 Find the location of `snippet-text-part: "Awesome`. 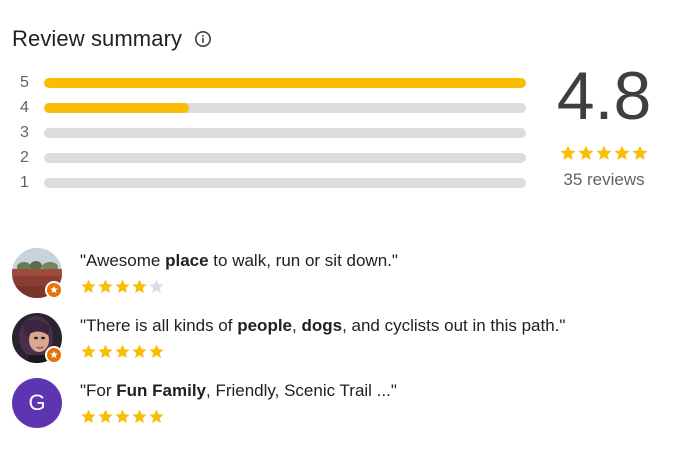

snippet-text-part: "Awesome is located at coordinates (123, 260).